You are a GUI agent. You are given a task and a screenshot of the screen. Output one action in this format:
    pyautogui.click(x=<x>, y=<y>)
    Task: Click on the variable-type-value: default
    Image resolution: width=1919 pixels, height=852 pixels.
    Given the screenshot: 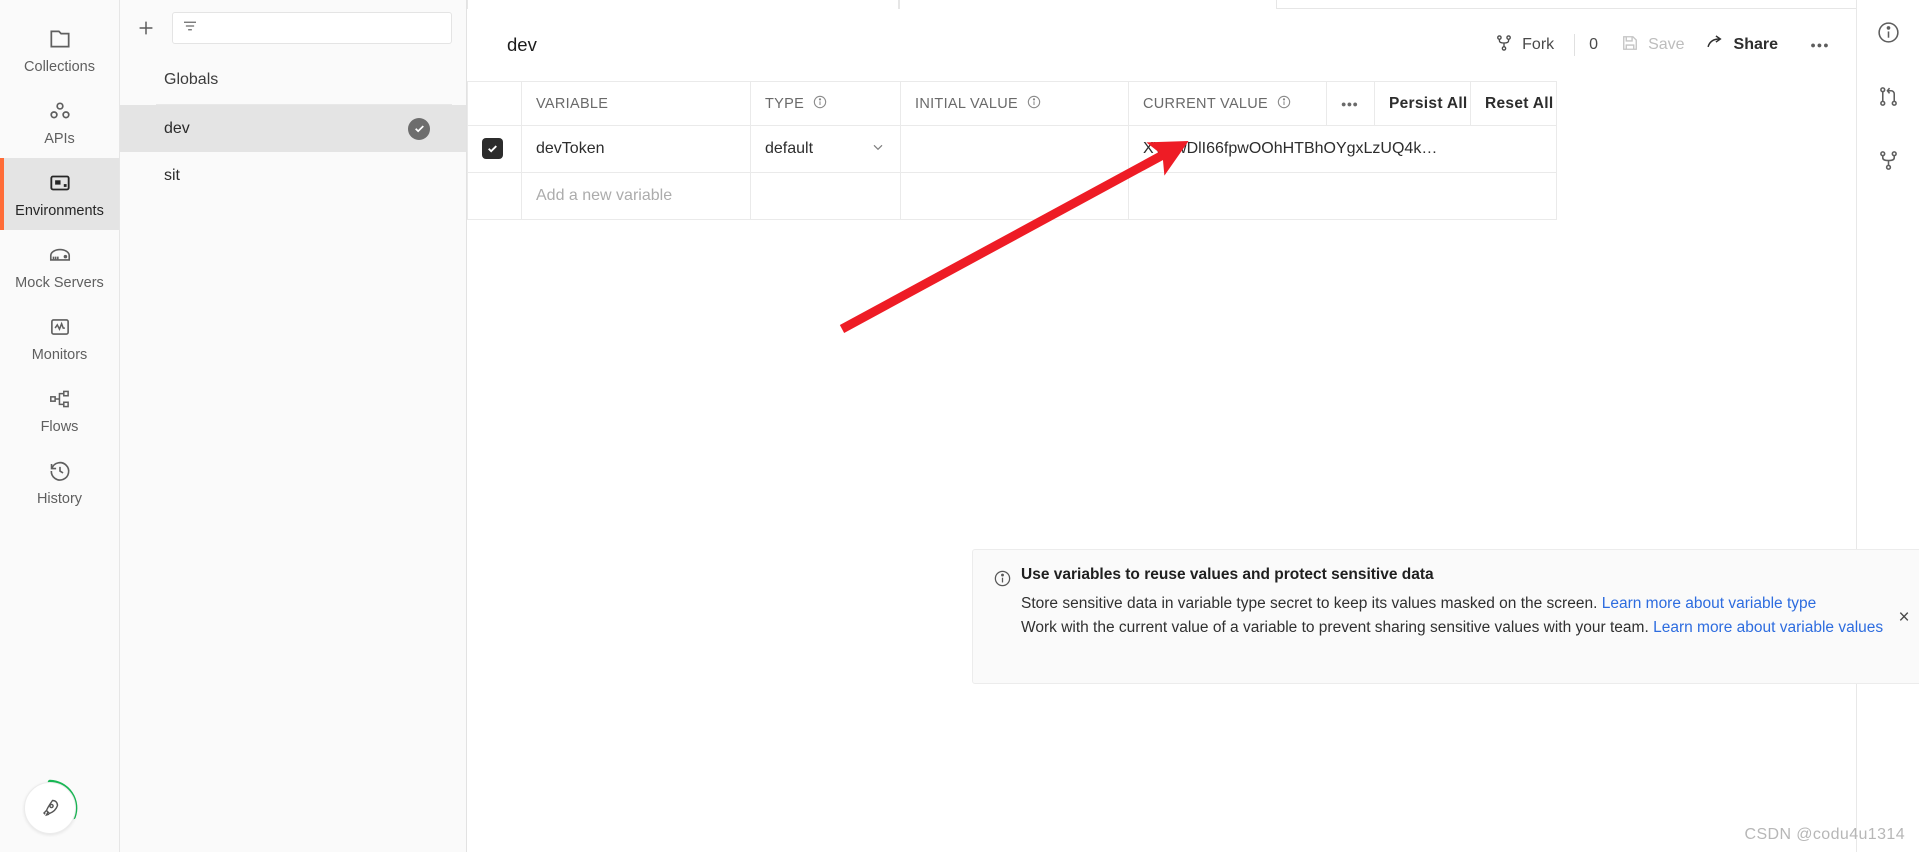 What is the action you would take?
    pyautogui.click(x=789, y=148)
    